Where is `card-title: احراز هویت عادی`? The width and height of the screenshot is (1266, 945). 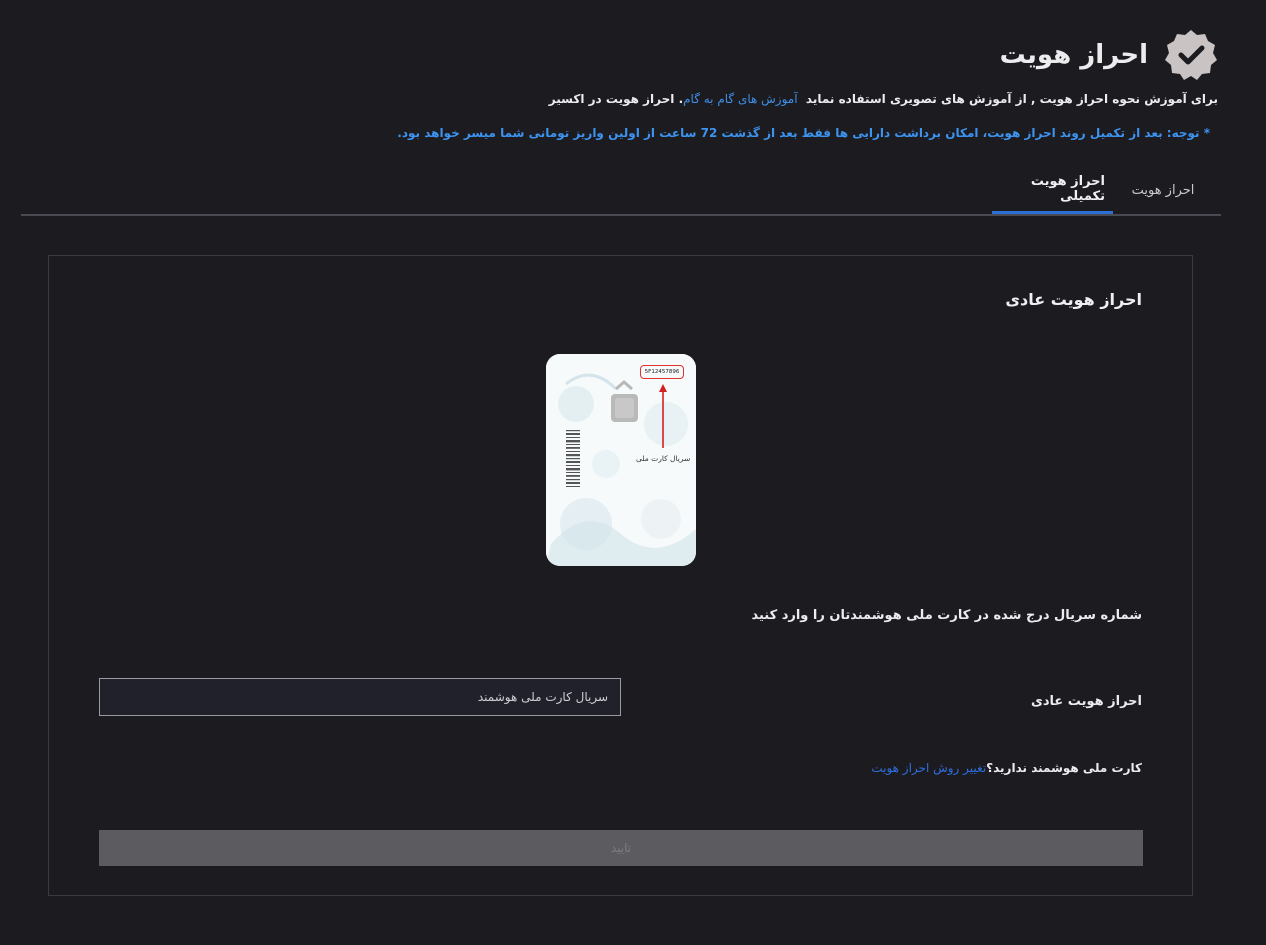
card-title: احراز هویت عادی is located at coordinates (1073, 299).